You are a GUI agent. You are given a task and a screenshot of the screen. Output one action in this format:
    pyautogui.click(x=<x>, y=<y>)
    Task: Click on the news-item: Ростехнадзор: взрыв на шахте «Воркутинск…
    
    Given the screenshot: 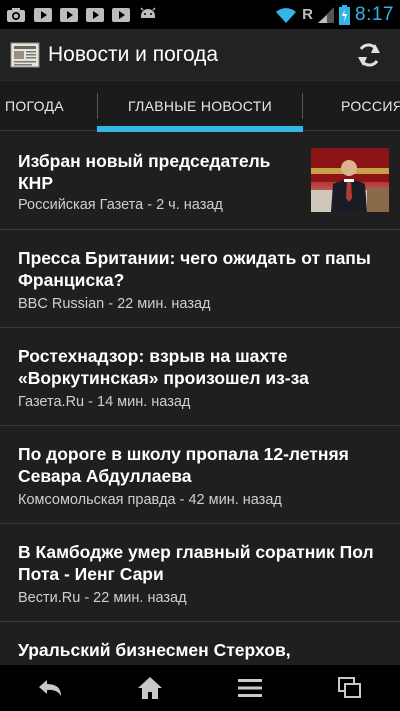 What is the action you would take?
    pyautogui.click(x=200, y=376)
    